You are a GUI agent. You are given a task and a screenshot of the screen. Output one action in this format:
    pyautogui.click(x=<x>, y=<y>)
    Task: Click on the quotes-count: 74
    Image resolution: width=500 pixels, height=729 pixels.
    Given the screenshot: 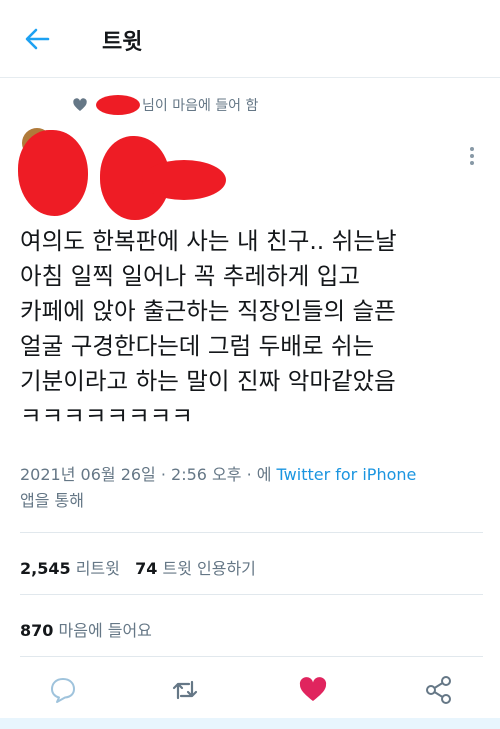 What is the action you would take?
    pyautogui.click(x=146, y=568)
    